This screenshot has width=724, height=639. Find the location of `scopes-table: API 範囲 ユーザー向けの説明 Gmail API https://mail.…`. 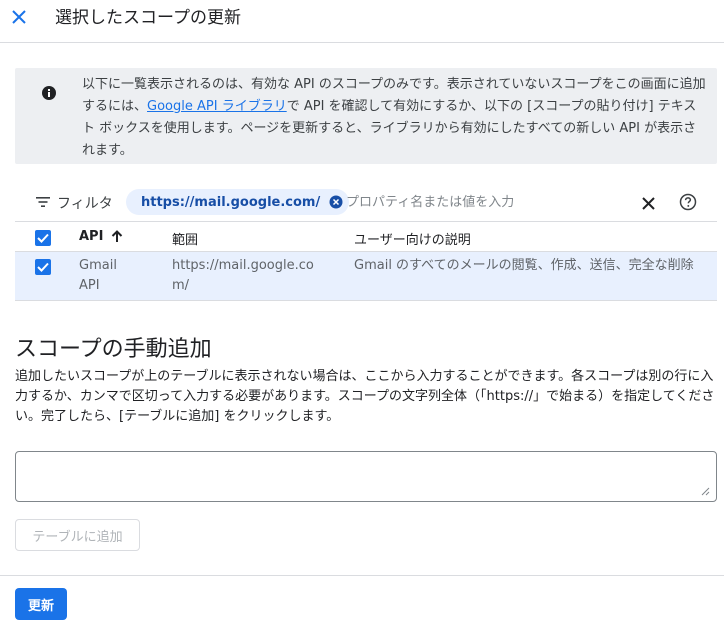

scopes-table: API 範囲 ユーザー向けの説明 Gmail API https://mail.… is located at coordinates (366, 262).